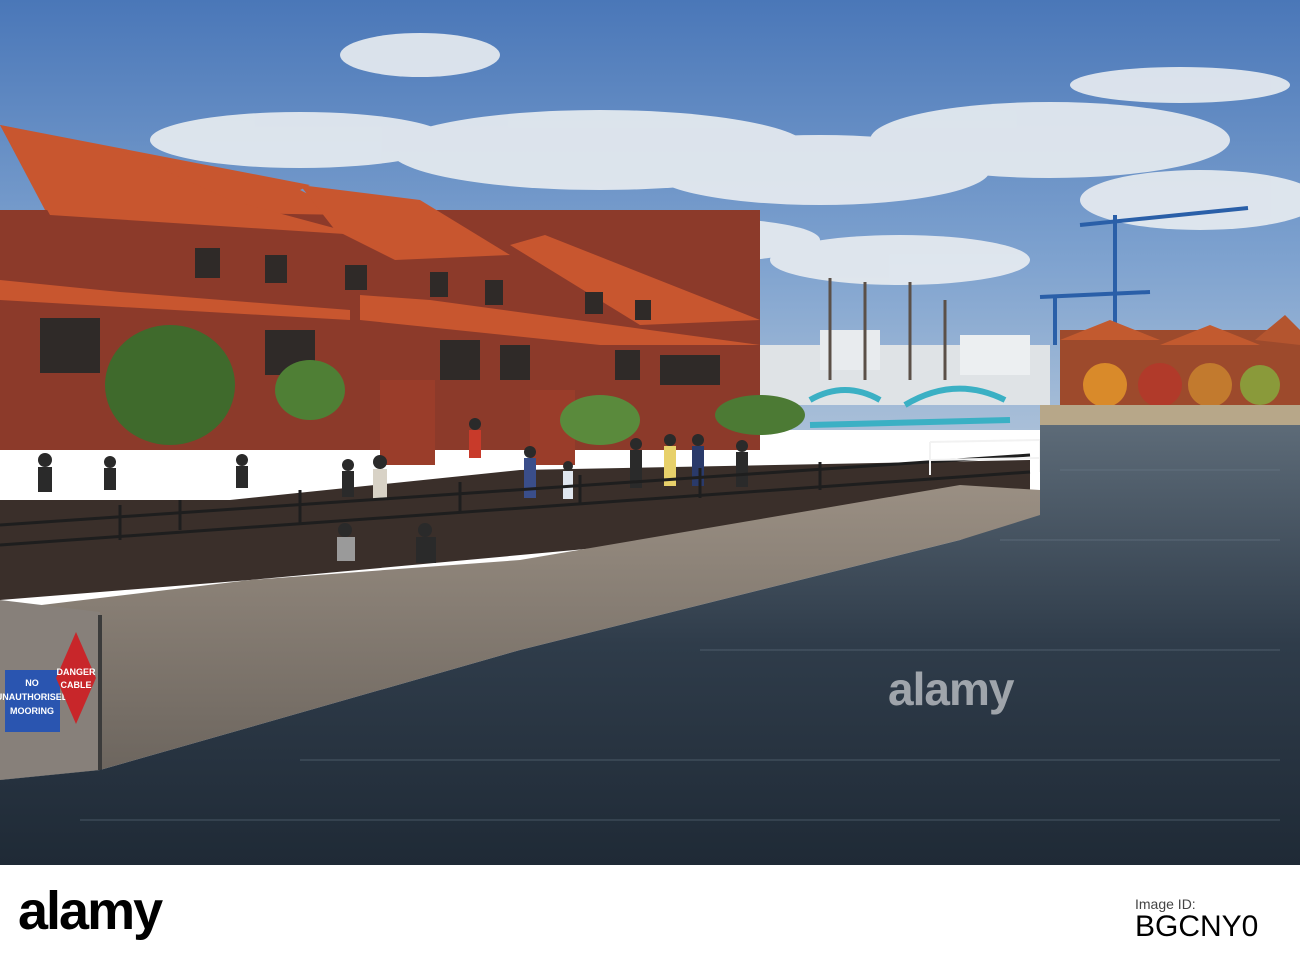 Image resolution: width=1300 pixels, height=955 pixels. I want to click on svg-text: DANGER, so click(76, 672).